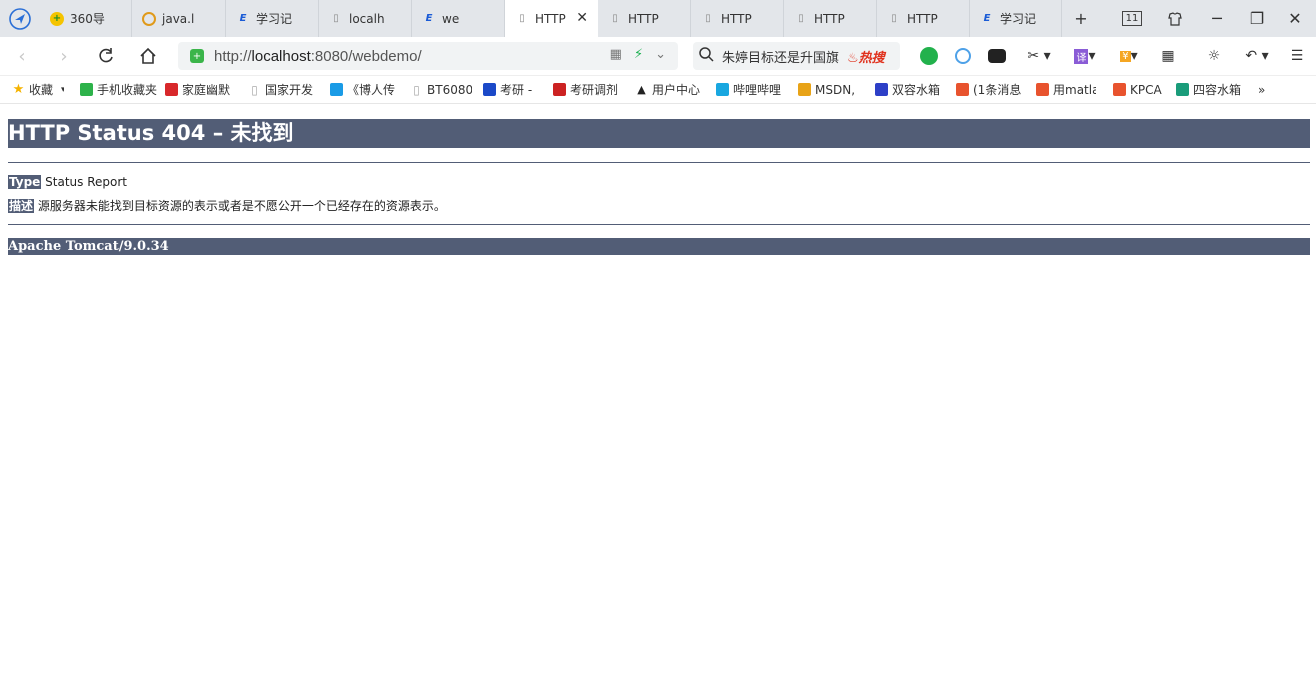 Image resolution: width=1316 pixels, height=690 pixels. I want to click on tab-label: we, so click(451, 18).